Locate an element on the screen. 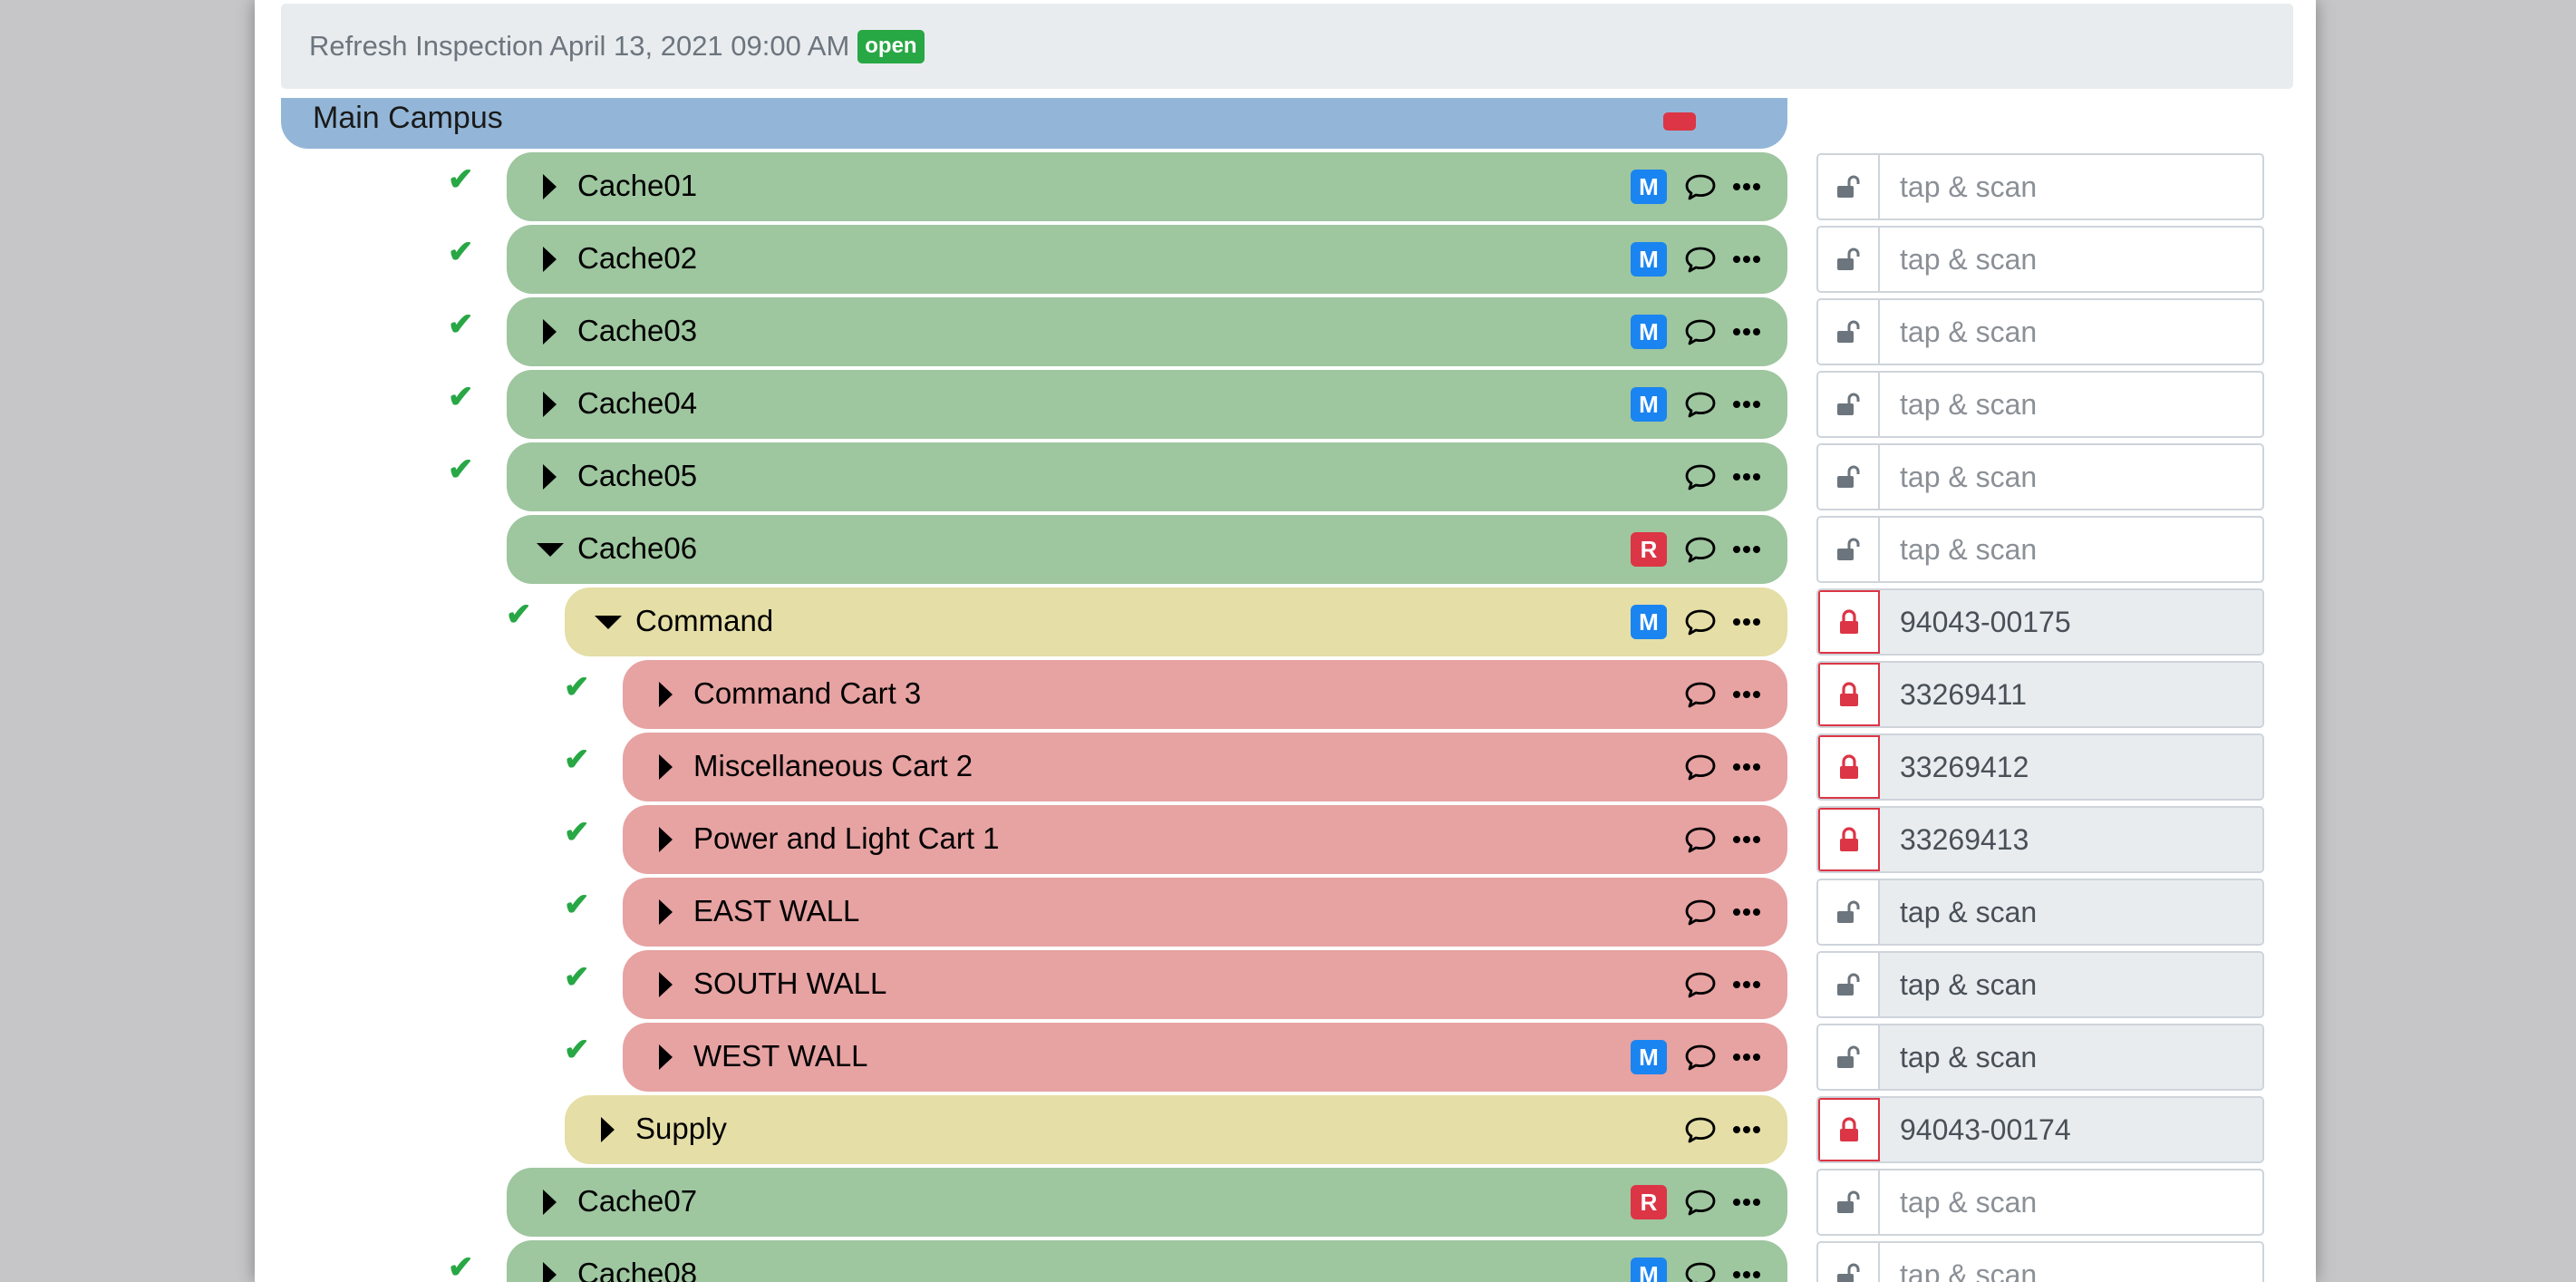 The height and width of the screenshot is (1282, 2576). tree-node: Cache02 M is located at coordinates (1147, 259).